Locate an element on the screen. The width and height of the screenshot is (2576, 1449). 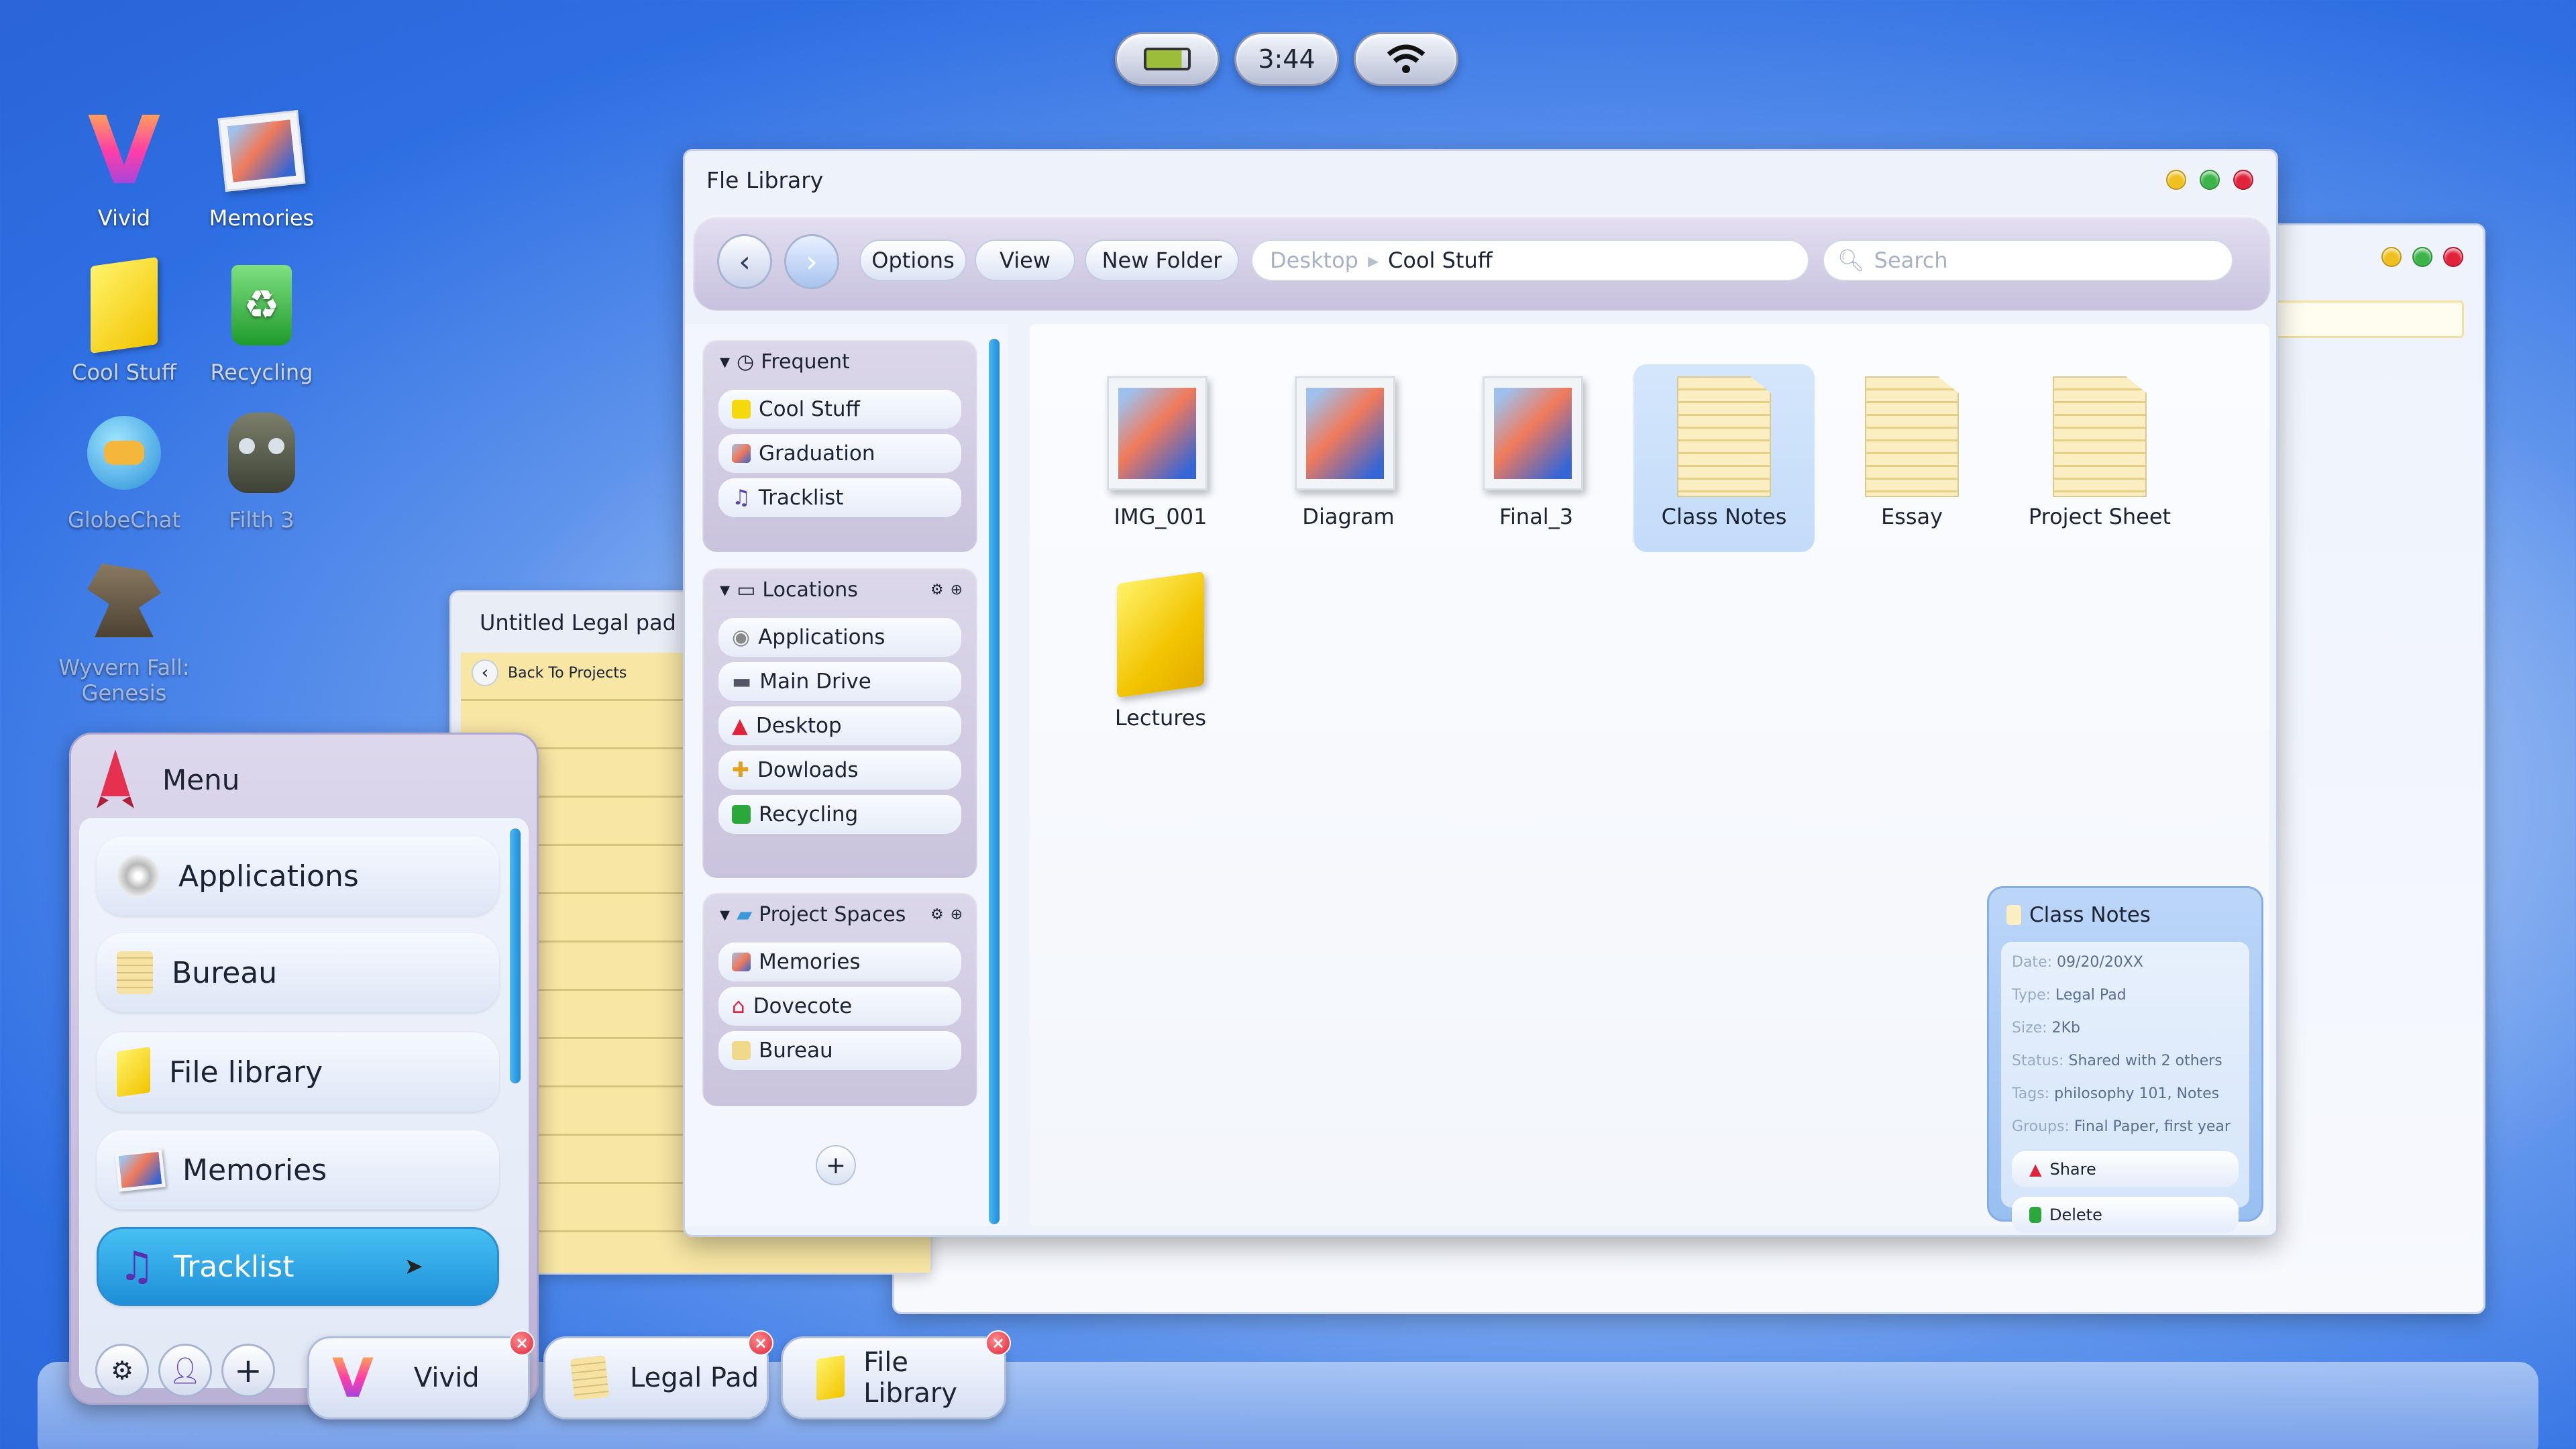
search-input: 🔍︎ Search is located at coordinates (2028, 260).